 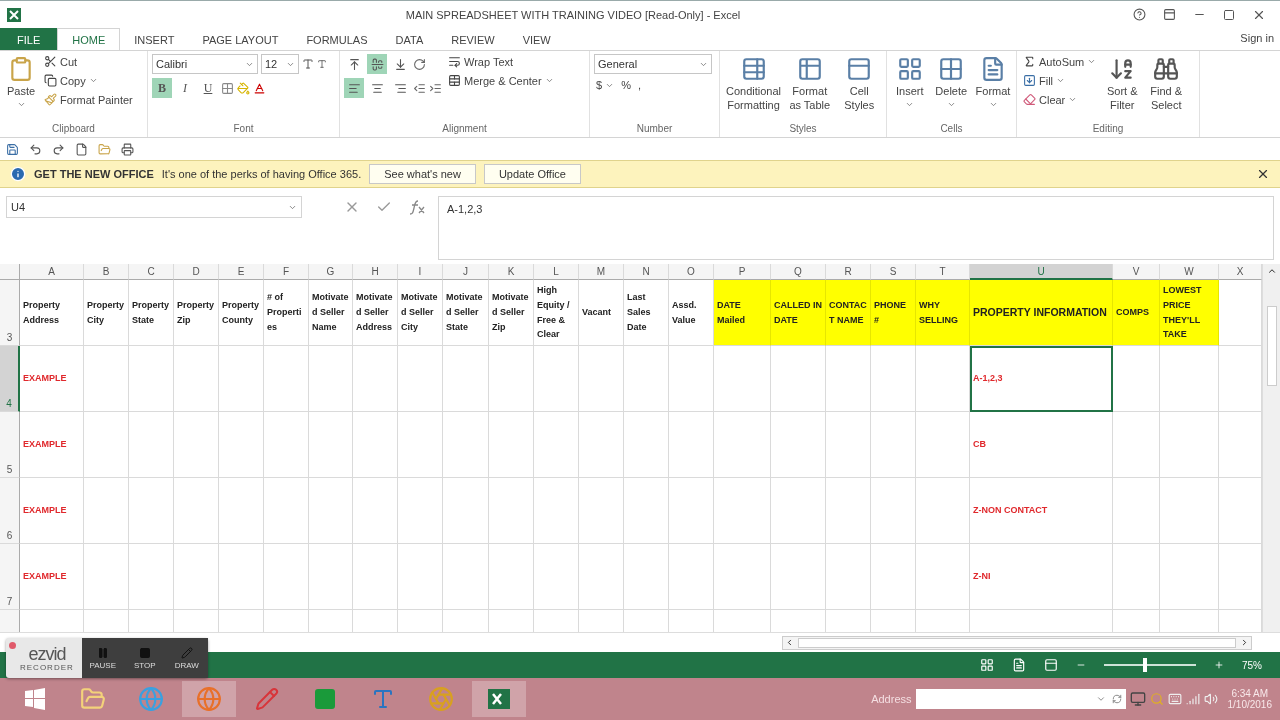 What do you see at coordinates (185, 88) in the screenshot?
I see `font-style-button: I` at bounding box center [185, 88].